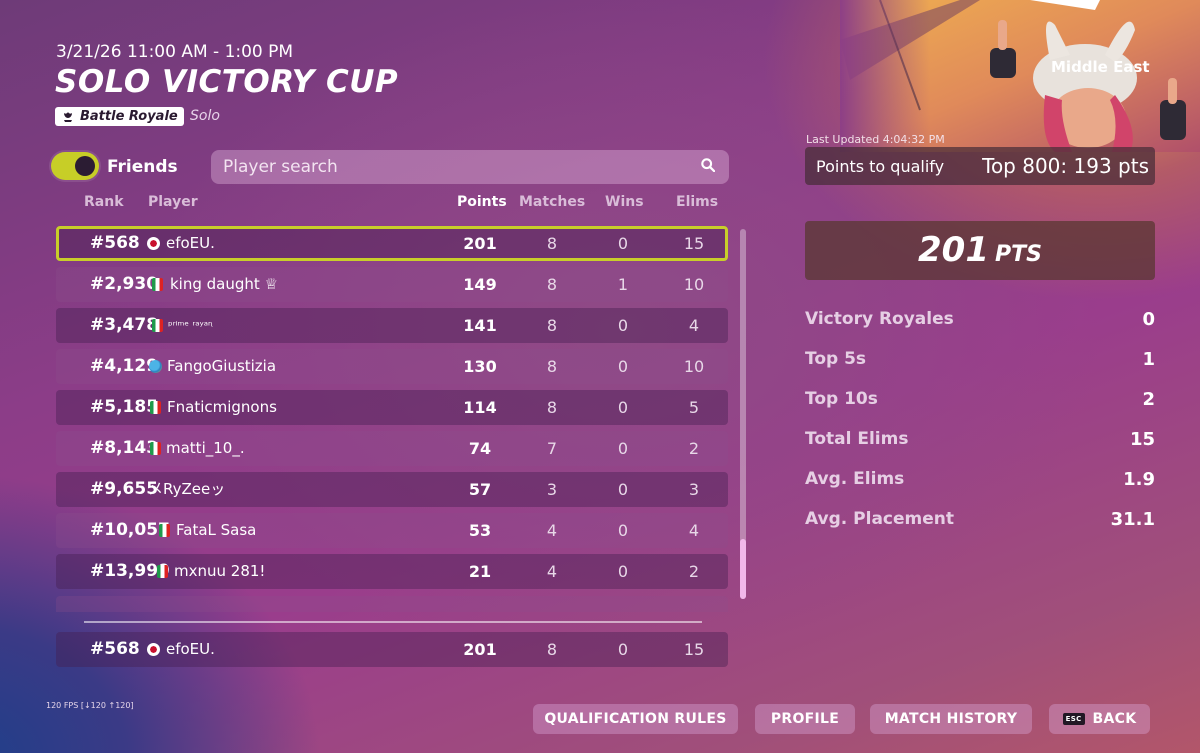 The image size is (1200, 753). I want to click on row-rank: #10,057, so click(130, 530).